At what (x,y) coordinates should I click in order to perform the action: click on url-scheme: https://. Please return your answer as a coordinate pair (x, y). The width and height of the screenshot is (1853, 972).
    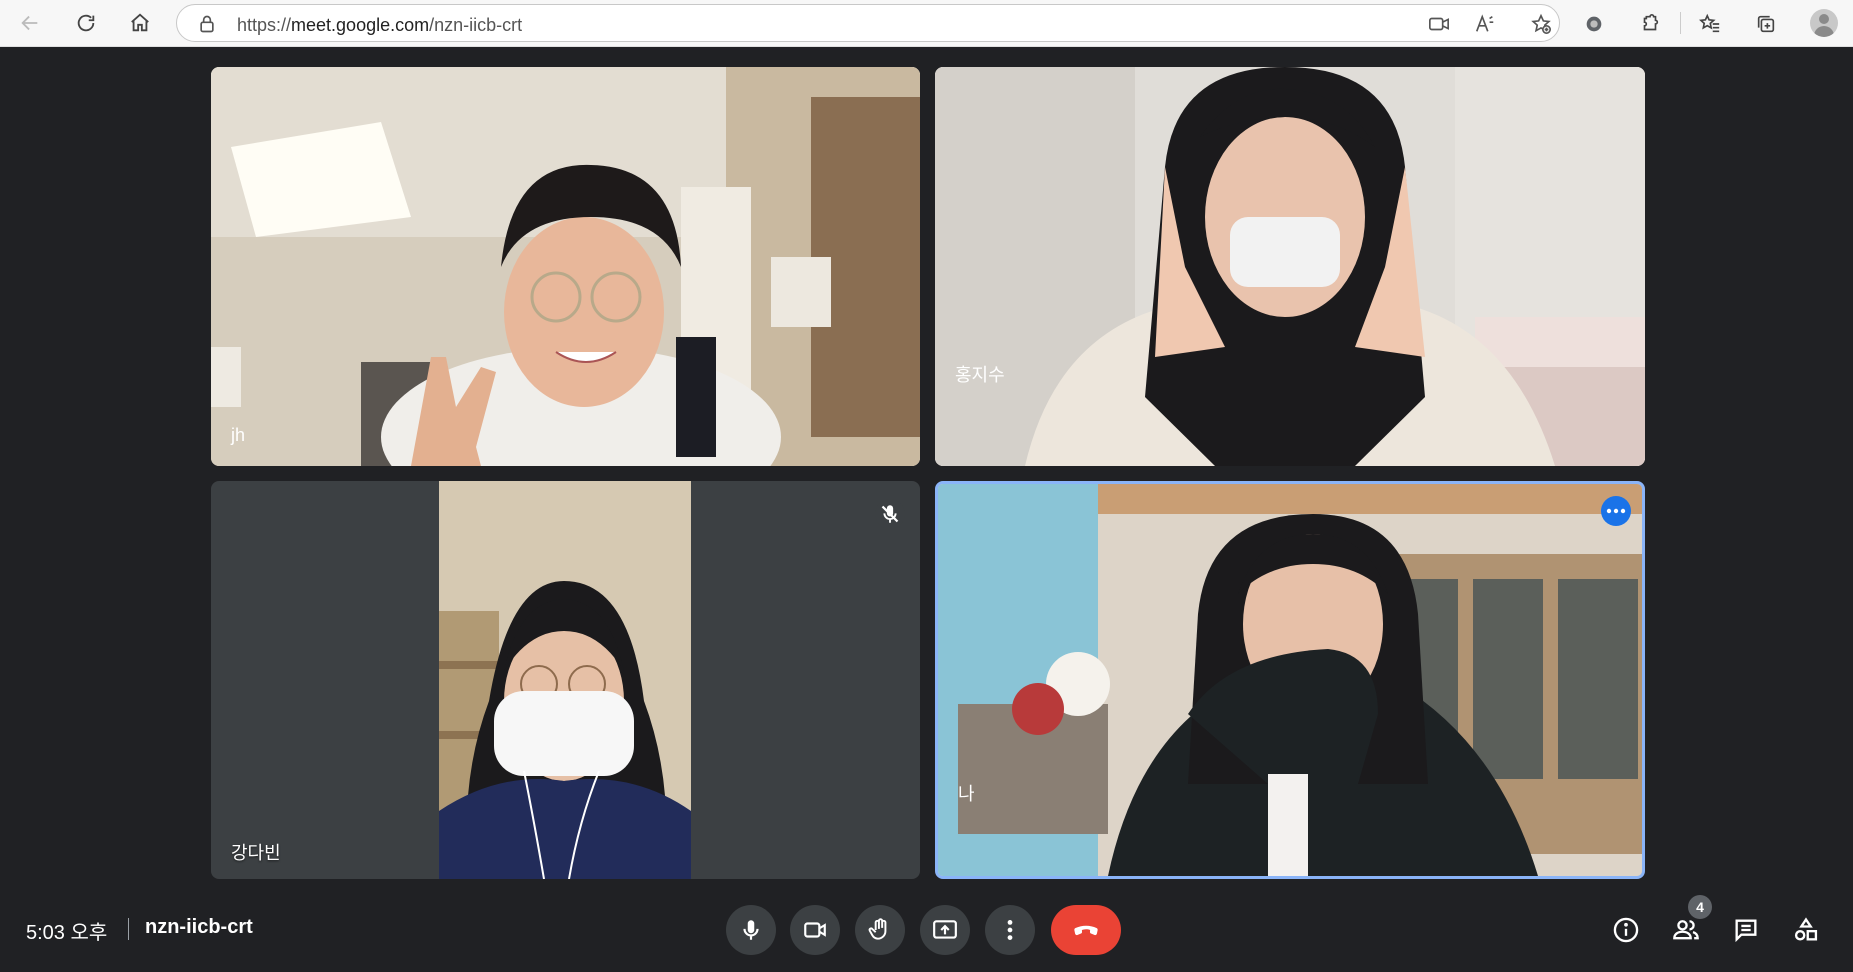
    Looking at the image, I should click on (264, 25).